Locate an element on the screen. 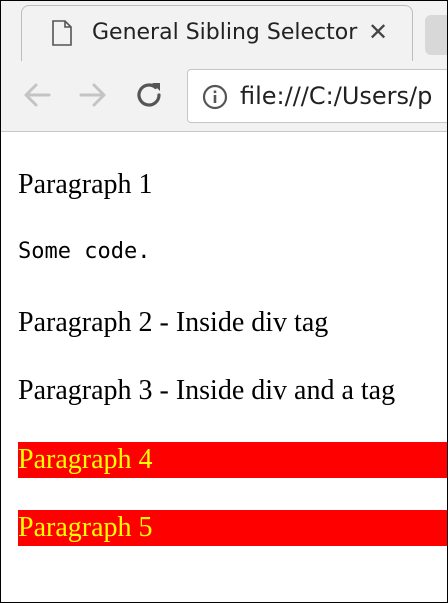 This screenshot has height=603, width=448. tab-strip: General Sibling Selector ✕ is located at coordinates (224, 31).